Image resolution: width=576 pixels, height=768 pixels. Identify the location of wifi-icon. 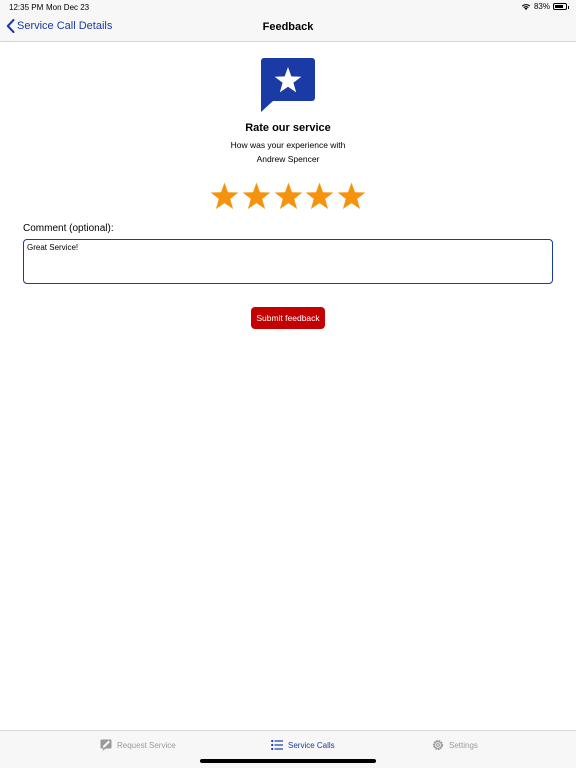
(526, 6).